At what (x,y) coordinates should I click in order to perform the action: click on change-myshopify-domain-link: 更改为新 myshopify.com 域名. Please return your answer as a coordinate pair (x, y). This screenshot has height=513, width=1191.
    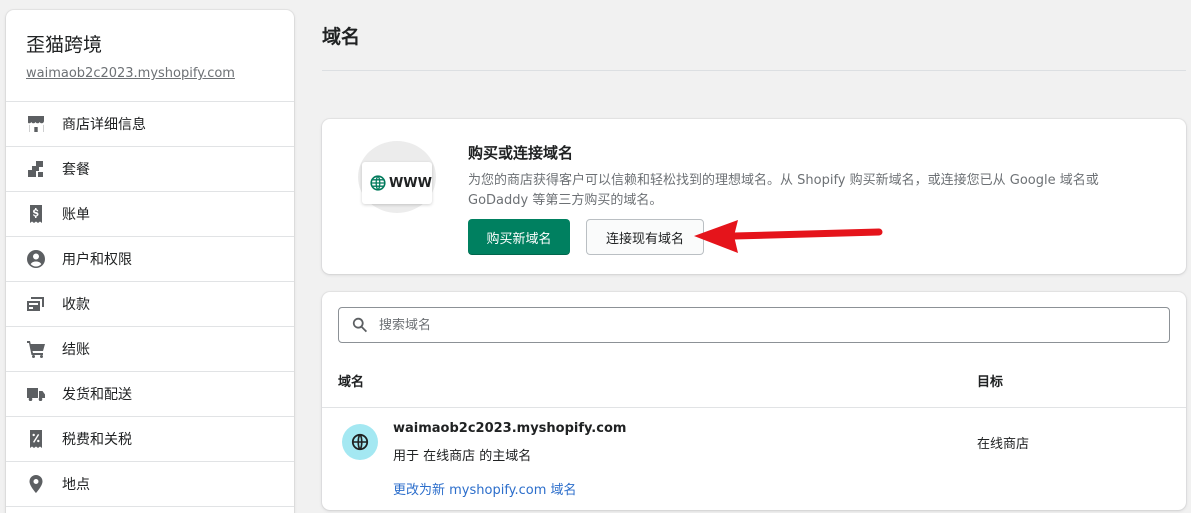
    Looking at the image, I should click on (485, 488).